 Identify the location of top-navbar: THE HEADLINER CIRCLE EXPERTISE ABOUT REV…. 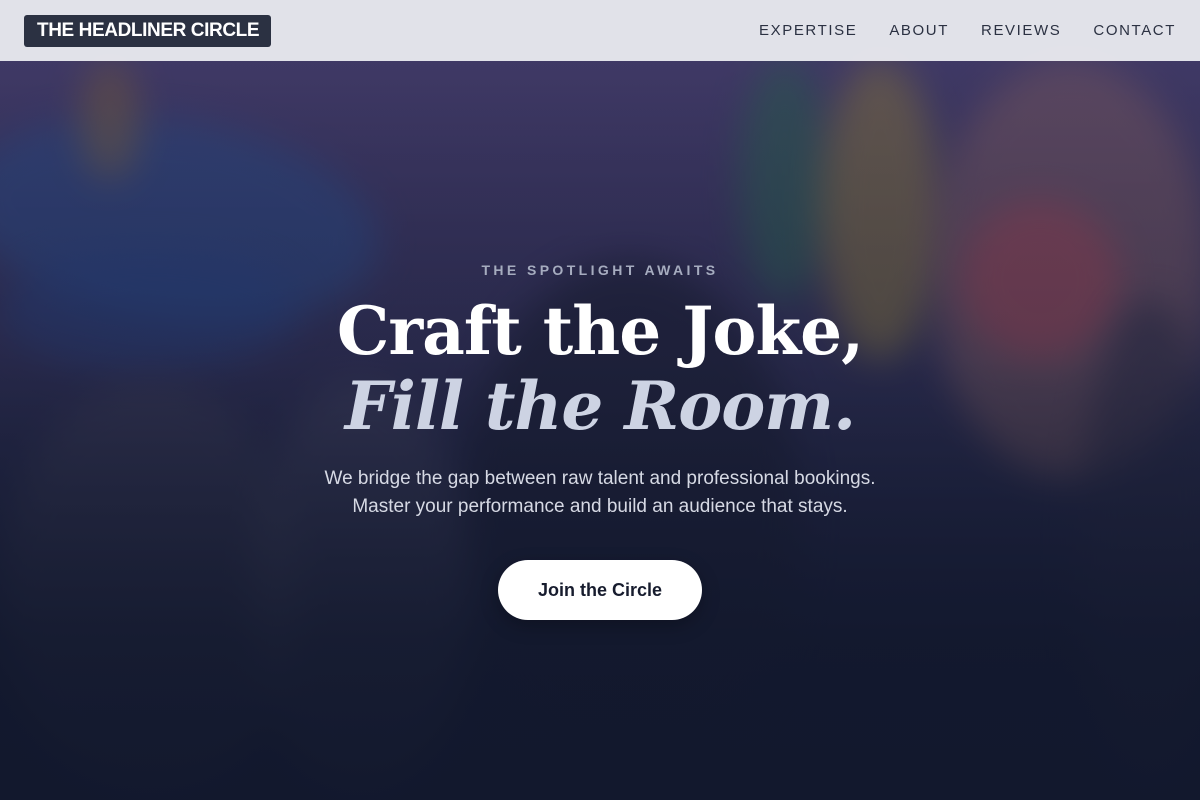
(600, 30).